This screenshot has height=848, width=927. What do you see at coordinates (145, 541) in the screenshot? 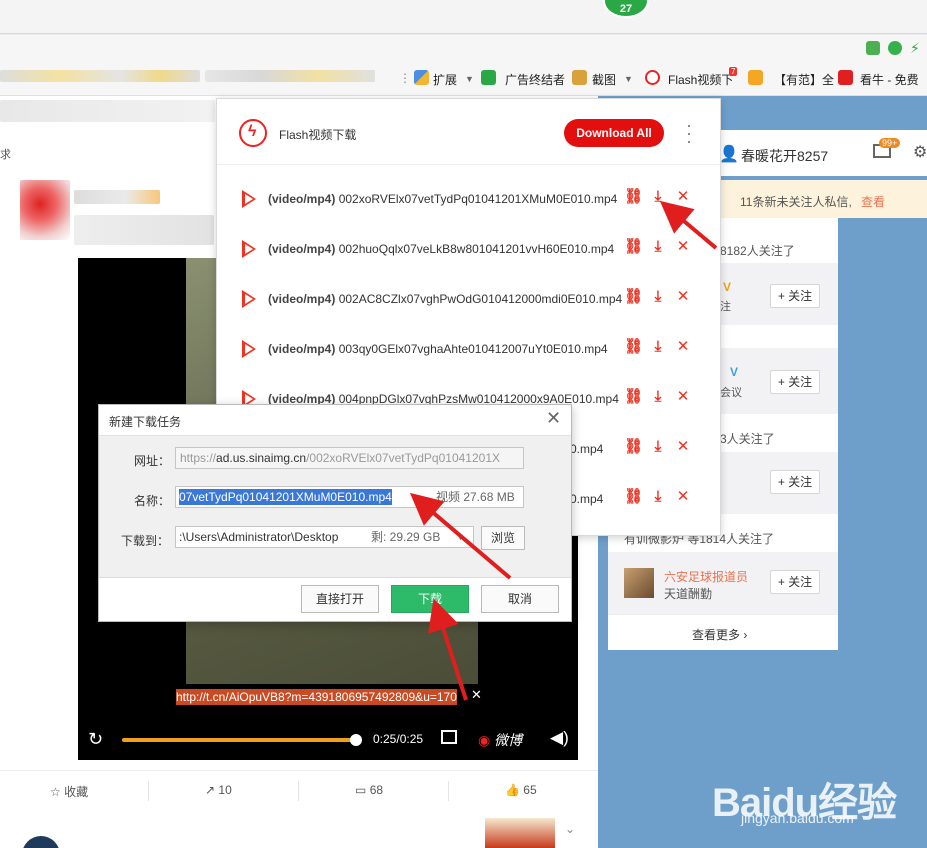
I see `path-label: 下载到：` at bounding box center [145, 541].